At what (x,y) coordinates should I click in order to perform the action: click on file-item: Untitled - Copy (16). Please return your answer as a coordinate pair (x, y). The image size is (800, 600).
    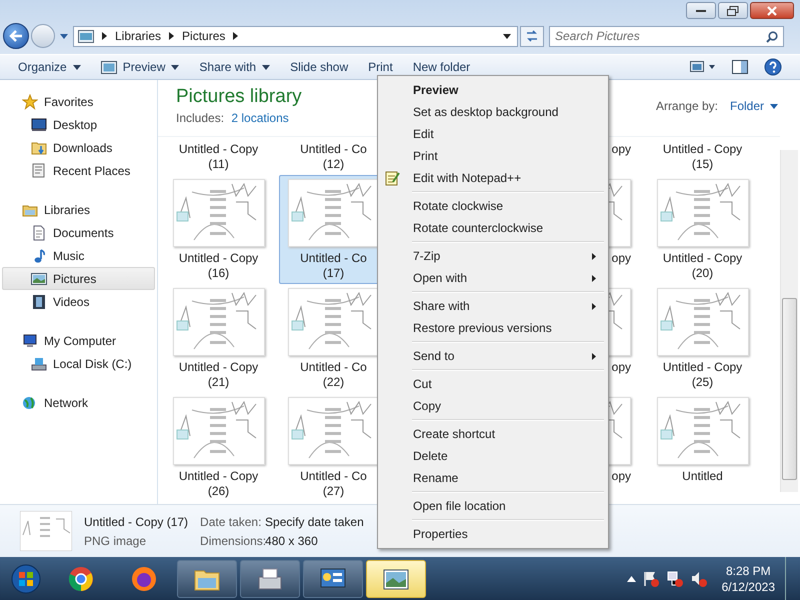
    Looking at the image, I should click on (218, 229).